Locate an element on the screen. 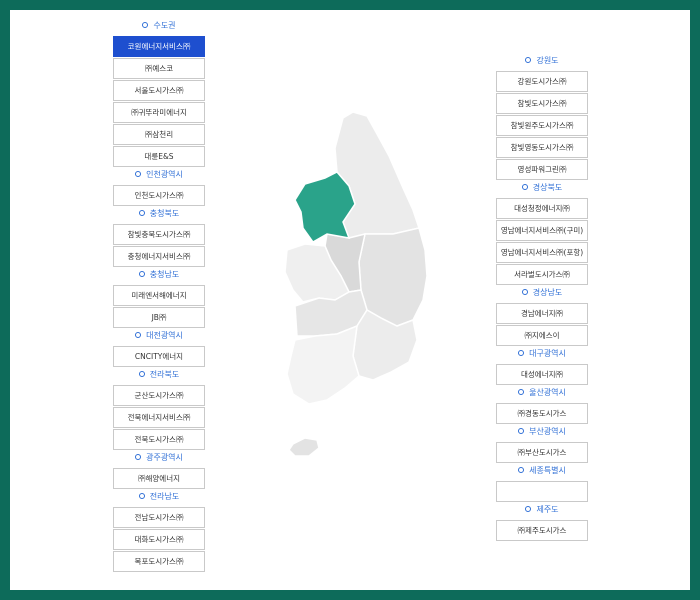  company-button: 인천도시가스㈜ is located at coordinates (159, 195).